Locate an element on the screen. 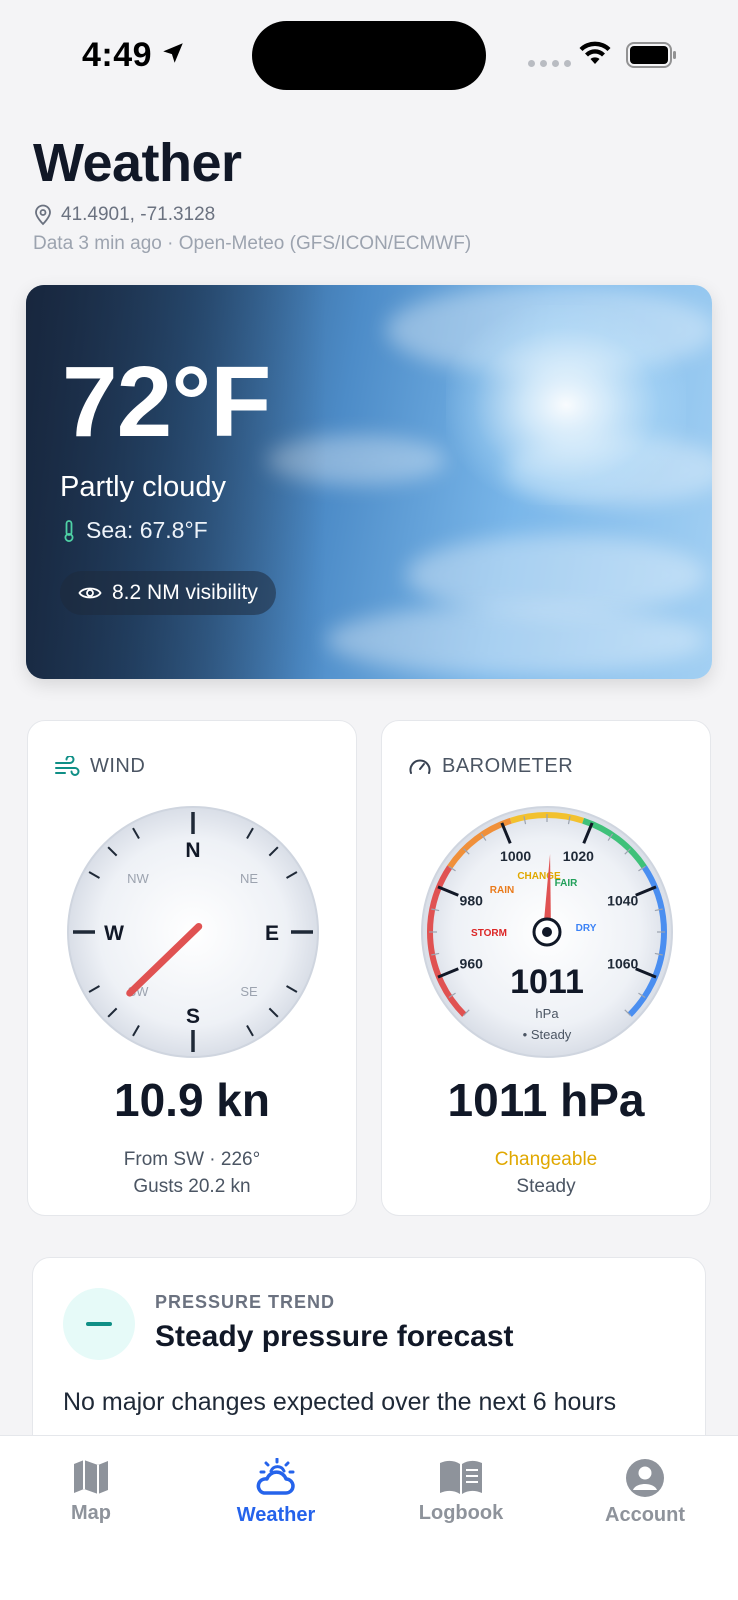 The image size is (738, 1600). coordinates-text: 41.4901, -71.3128 is located at coordinates (138, 214).